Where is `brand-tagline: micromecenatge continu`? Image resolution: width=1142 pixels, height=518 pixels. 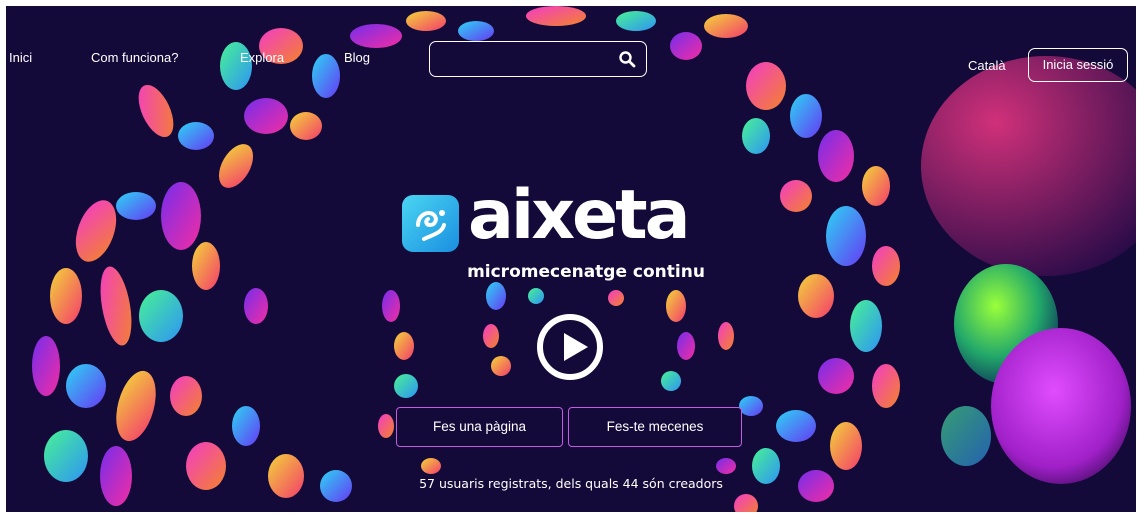
brand-tagline: micromecenatge continu is located at coordinates (586, 272).